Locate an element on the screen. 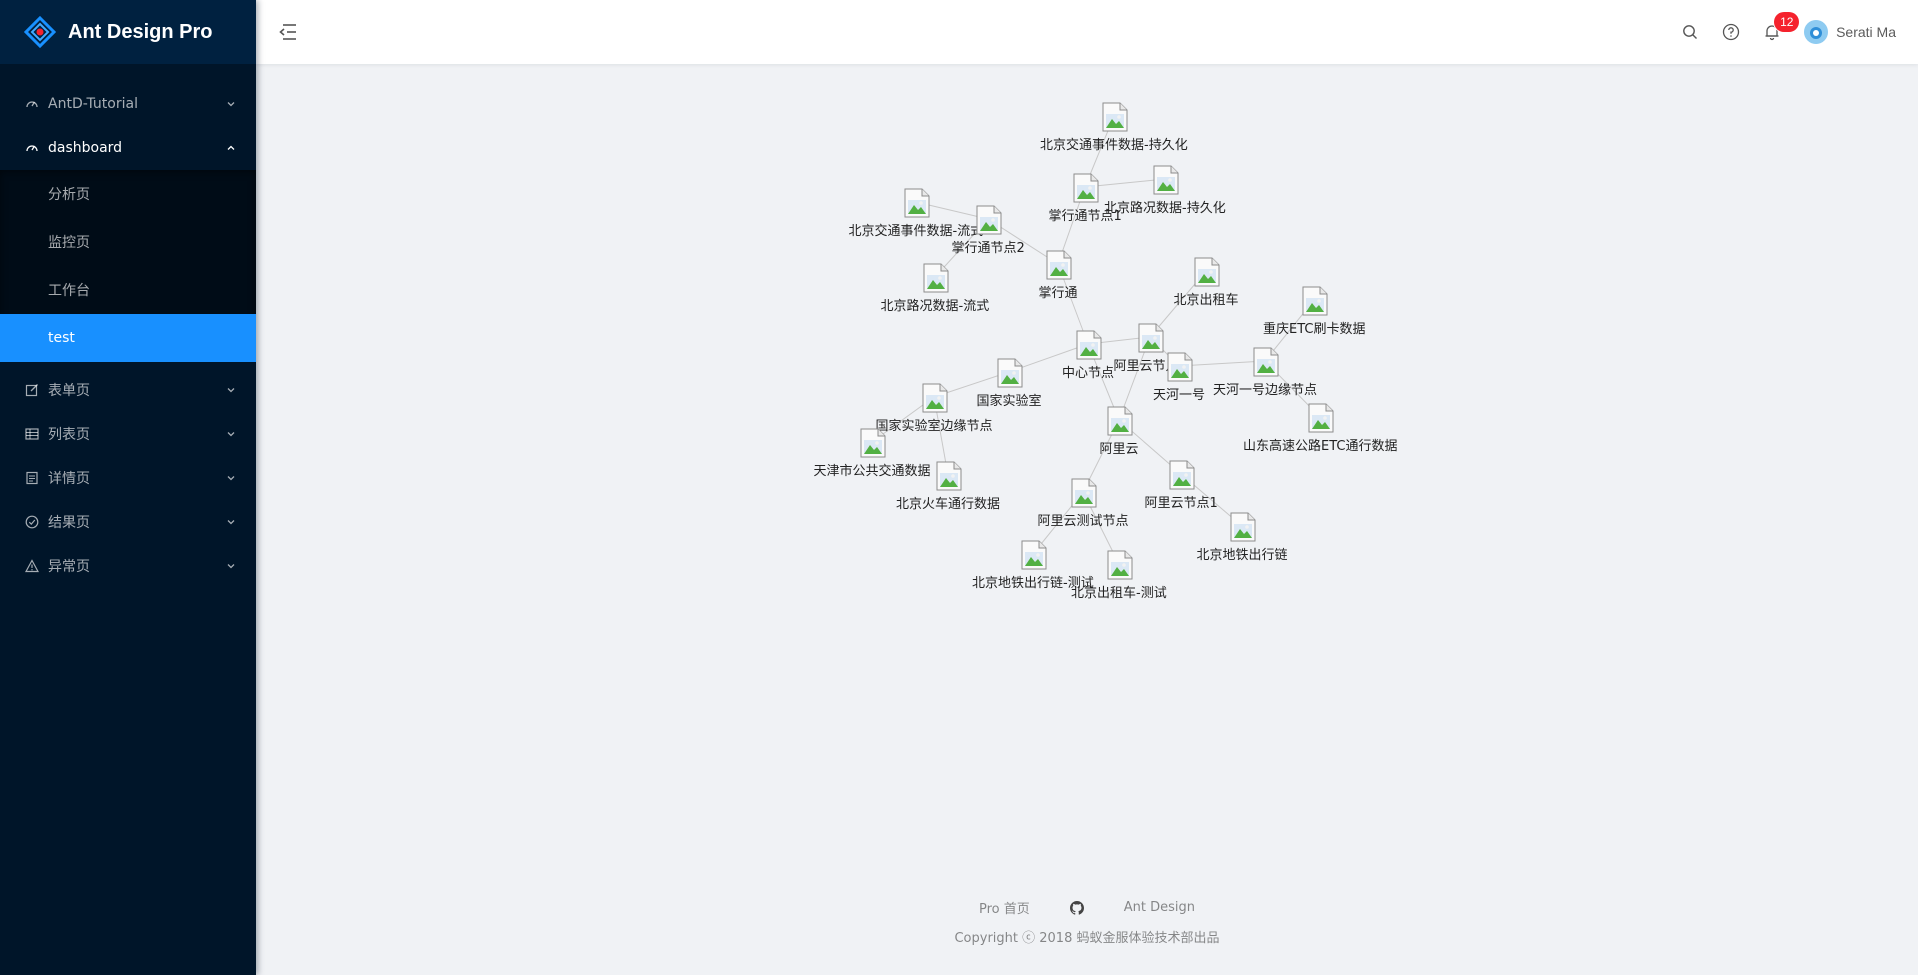  sidebar-item-test: test is located at coordinates (128, 338).